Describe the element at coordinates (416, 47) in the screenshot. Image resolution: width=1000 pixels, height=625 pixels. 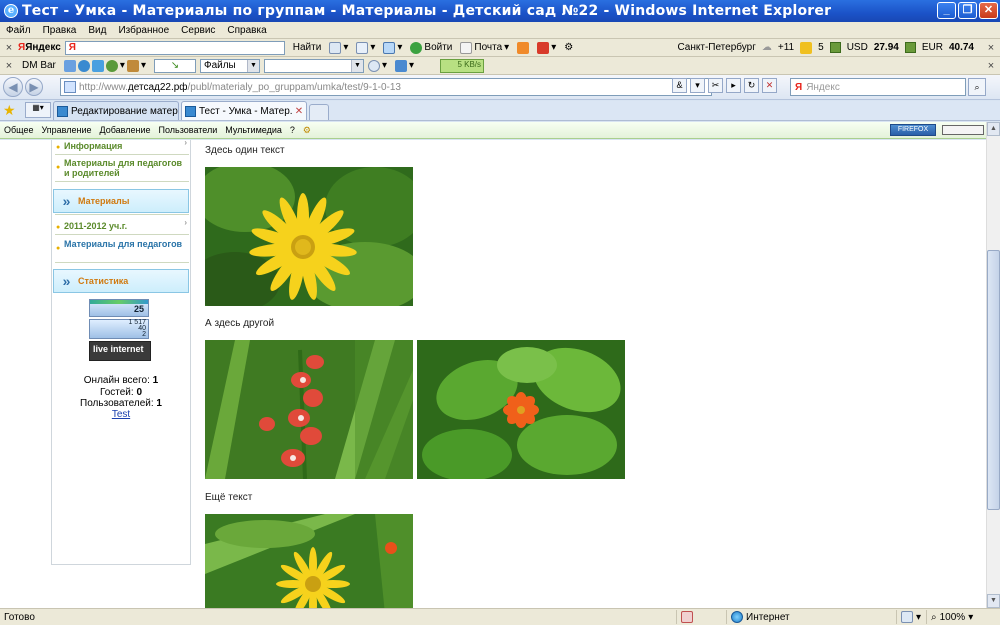
I see `login-icon` at that location.